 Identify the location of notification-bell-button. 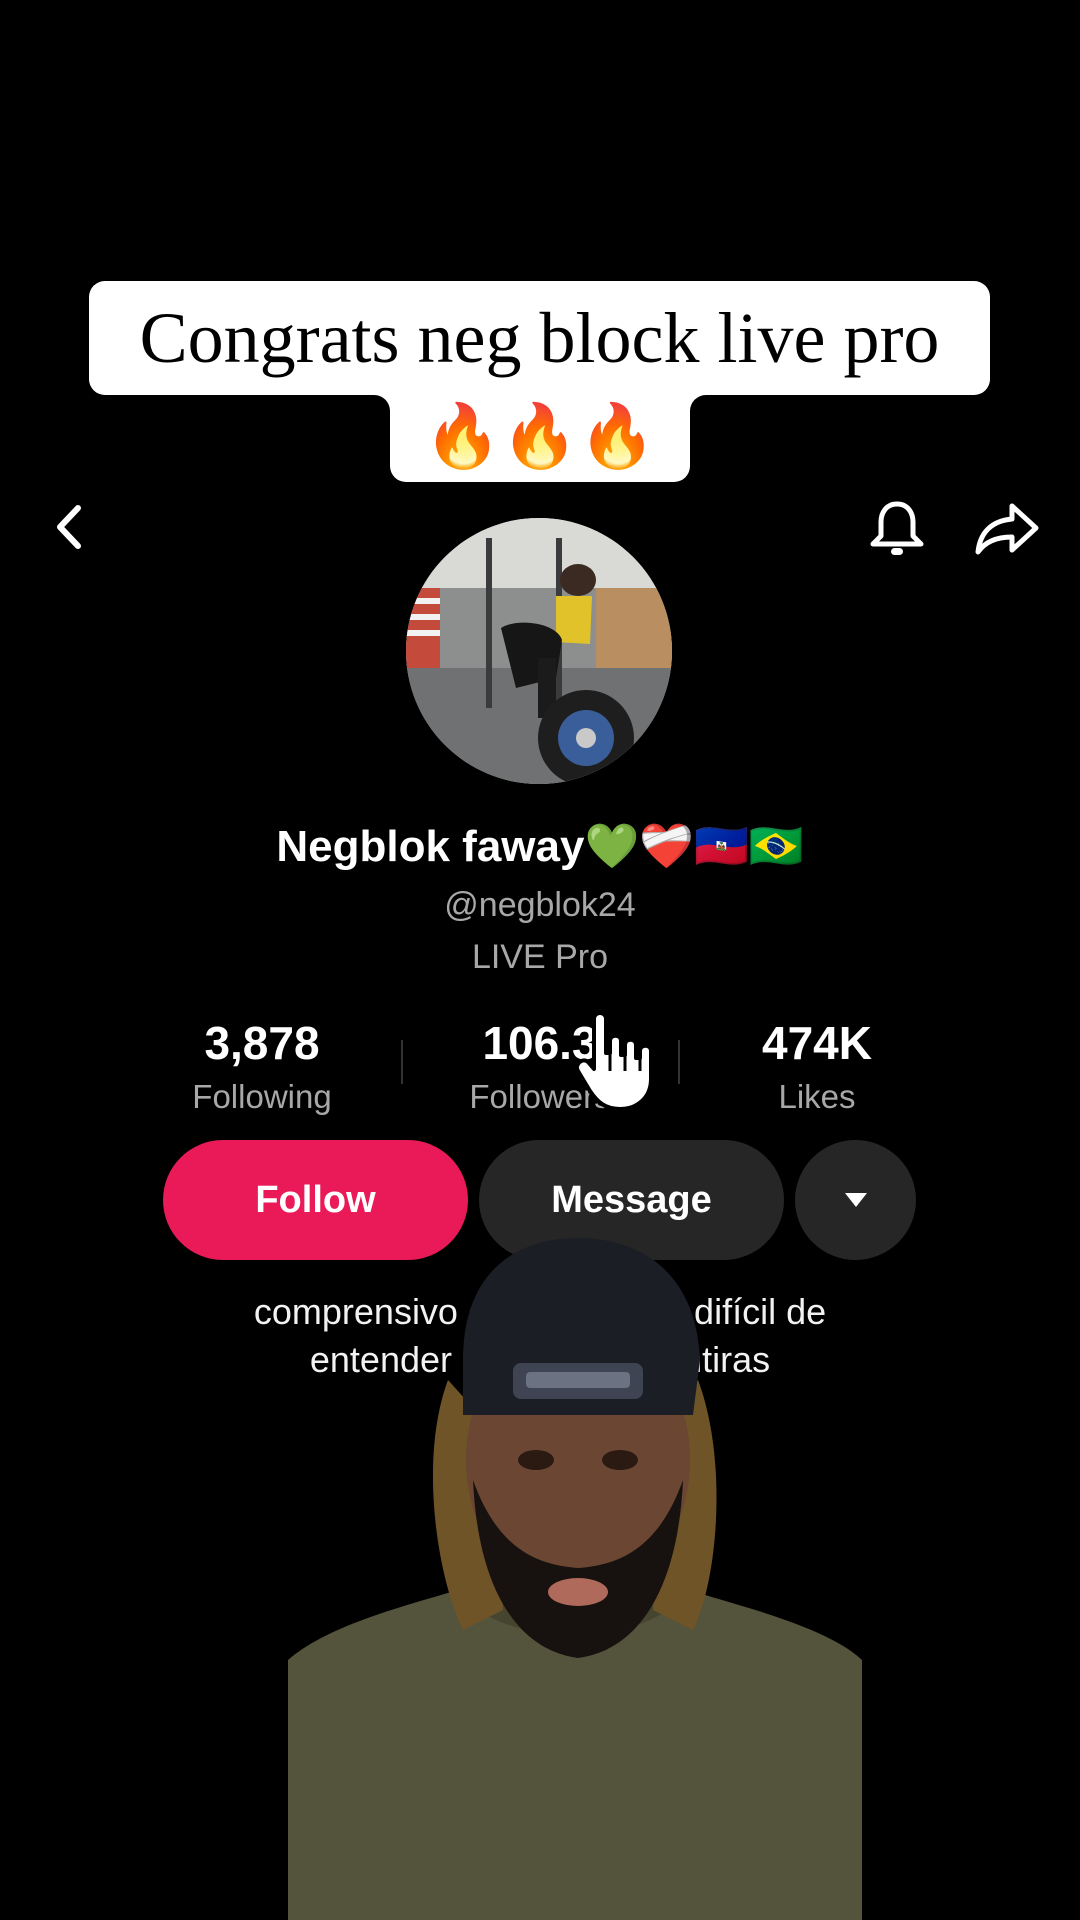
(897, 529).